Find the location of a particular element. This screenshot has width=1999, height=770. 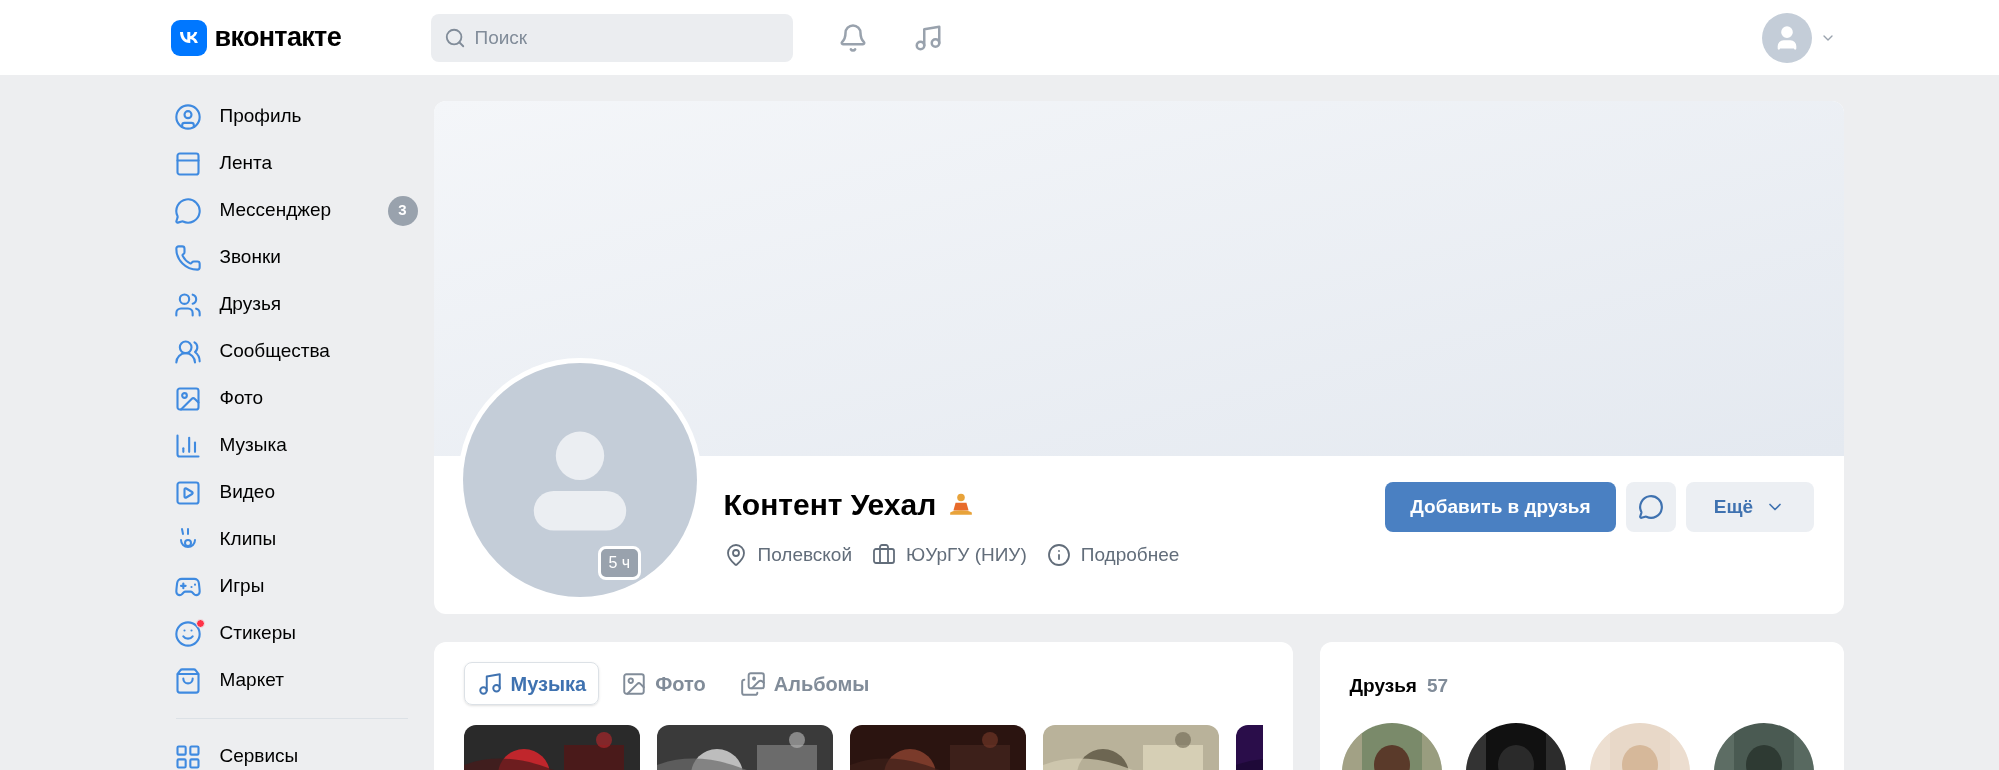

sidebar-label: Фото is located at coordinates (241, 398).